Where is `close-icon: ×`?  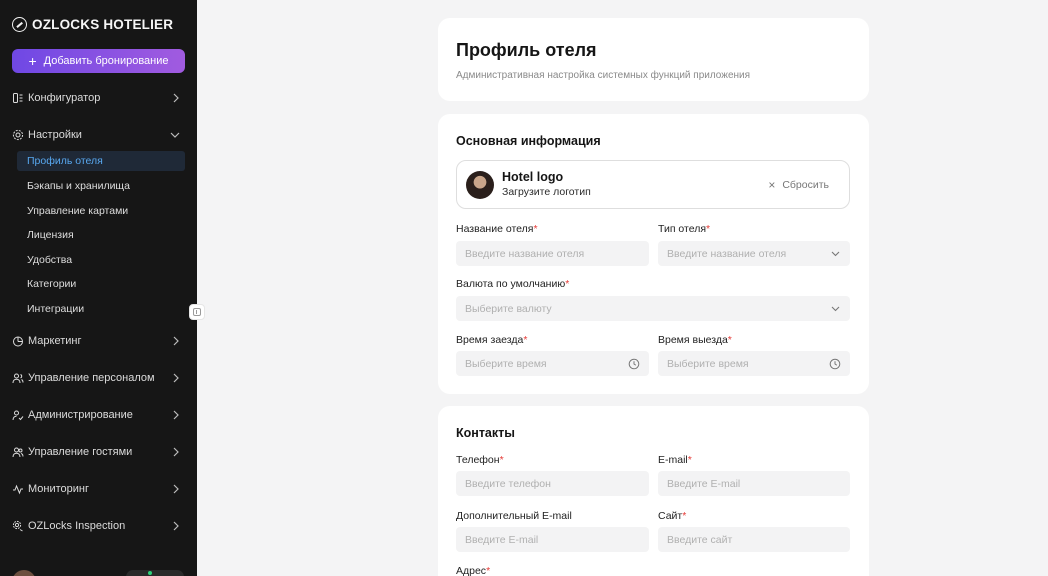
close-icon: × is located at coordinates (772, 185).